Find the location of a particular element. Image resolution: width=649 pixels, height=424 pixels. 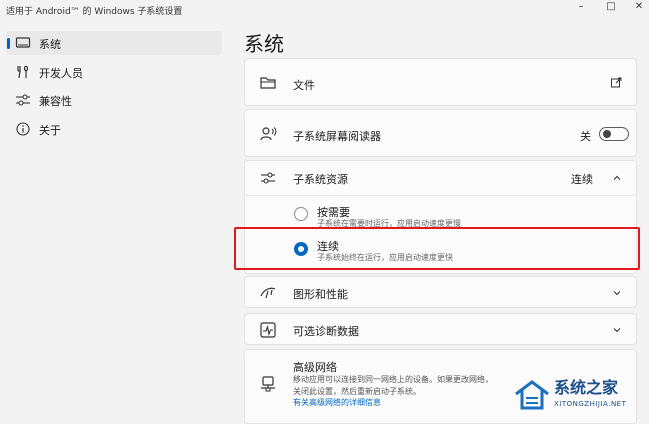

open-external-icon is located at coordinates (616, 82).